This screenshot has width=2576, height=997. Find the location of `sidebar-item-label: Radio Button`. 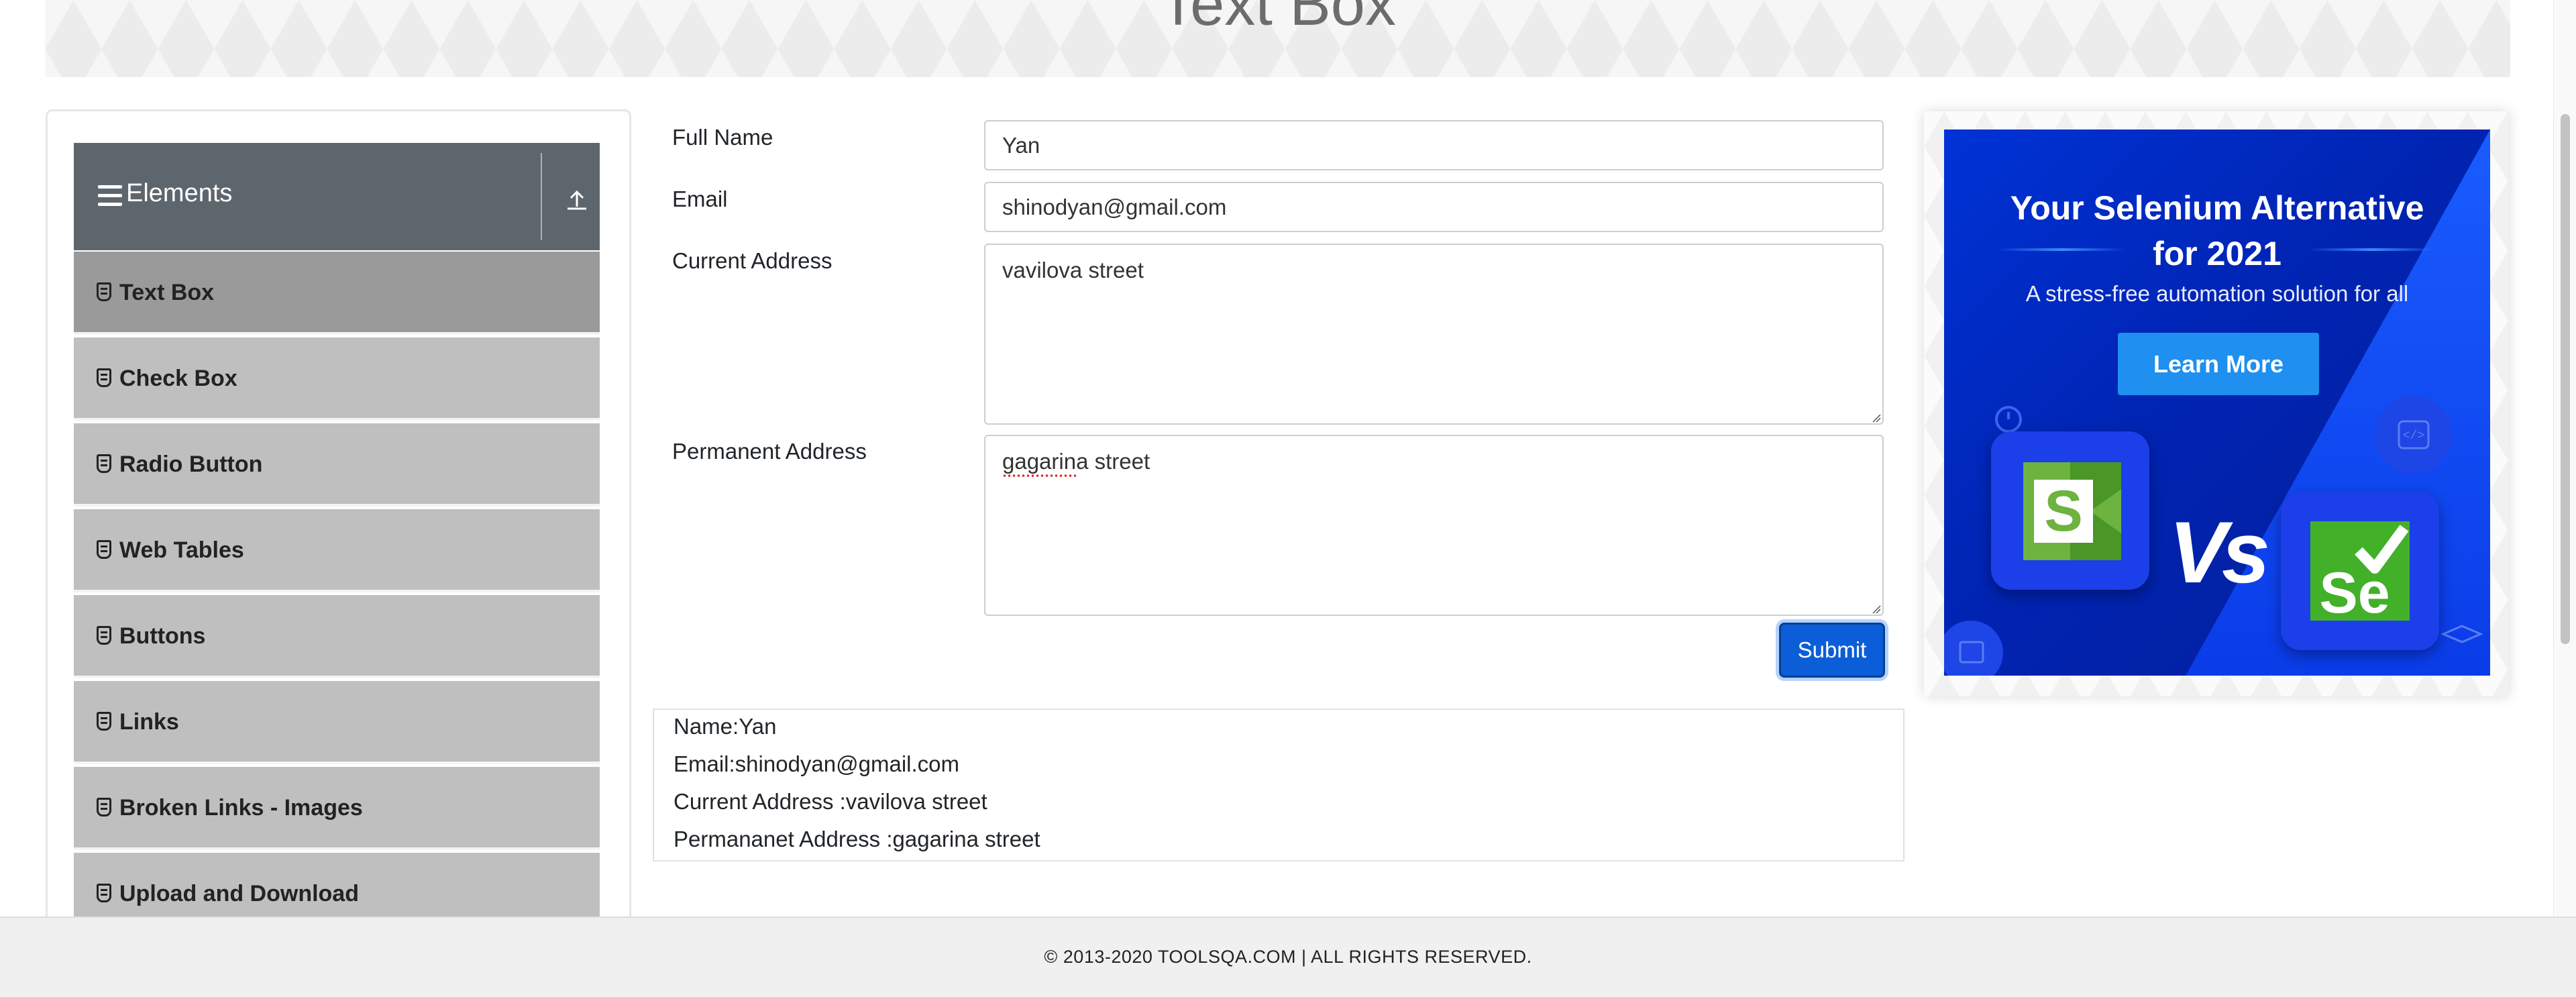

sidebar-item-label: Radio Button is located at coordinates (191, 464).